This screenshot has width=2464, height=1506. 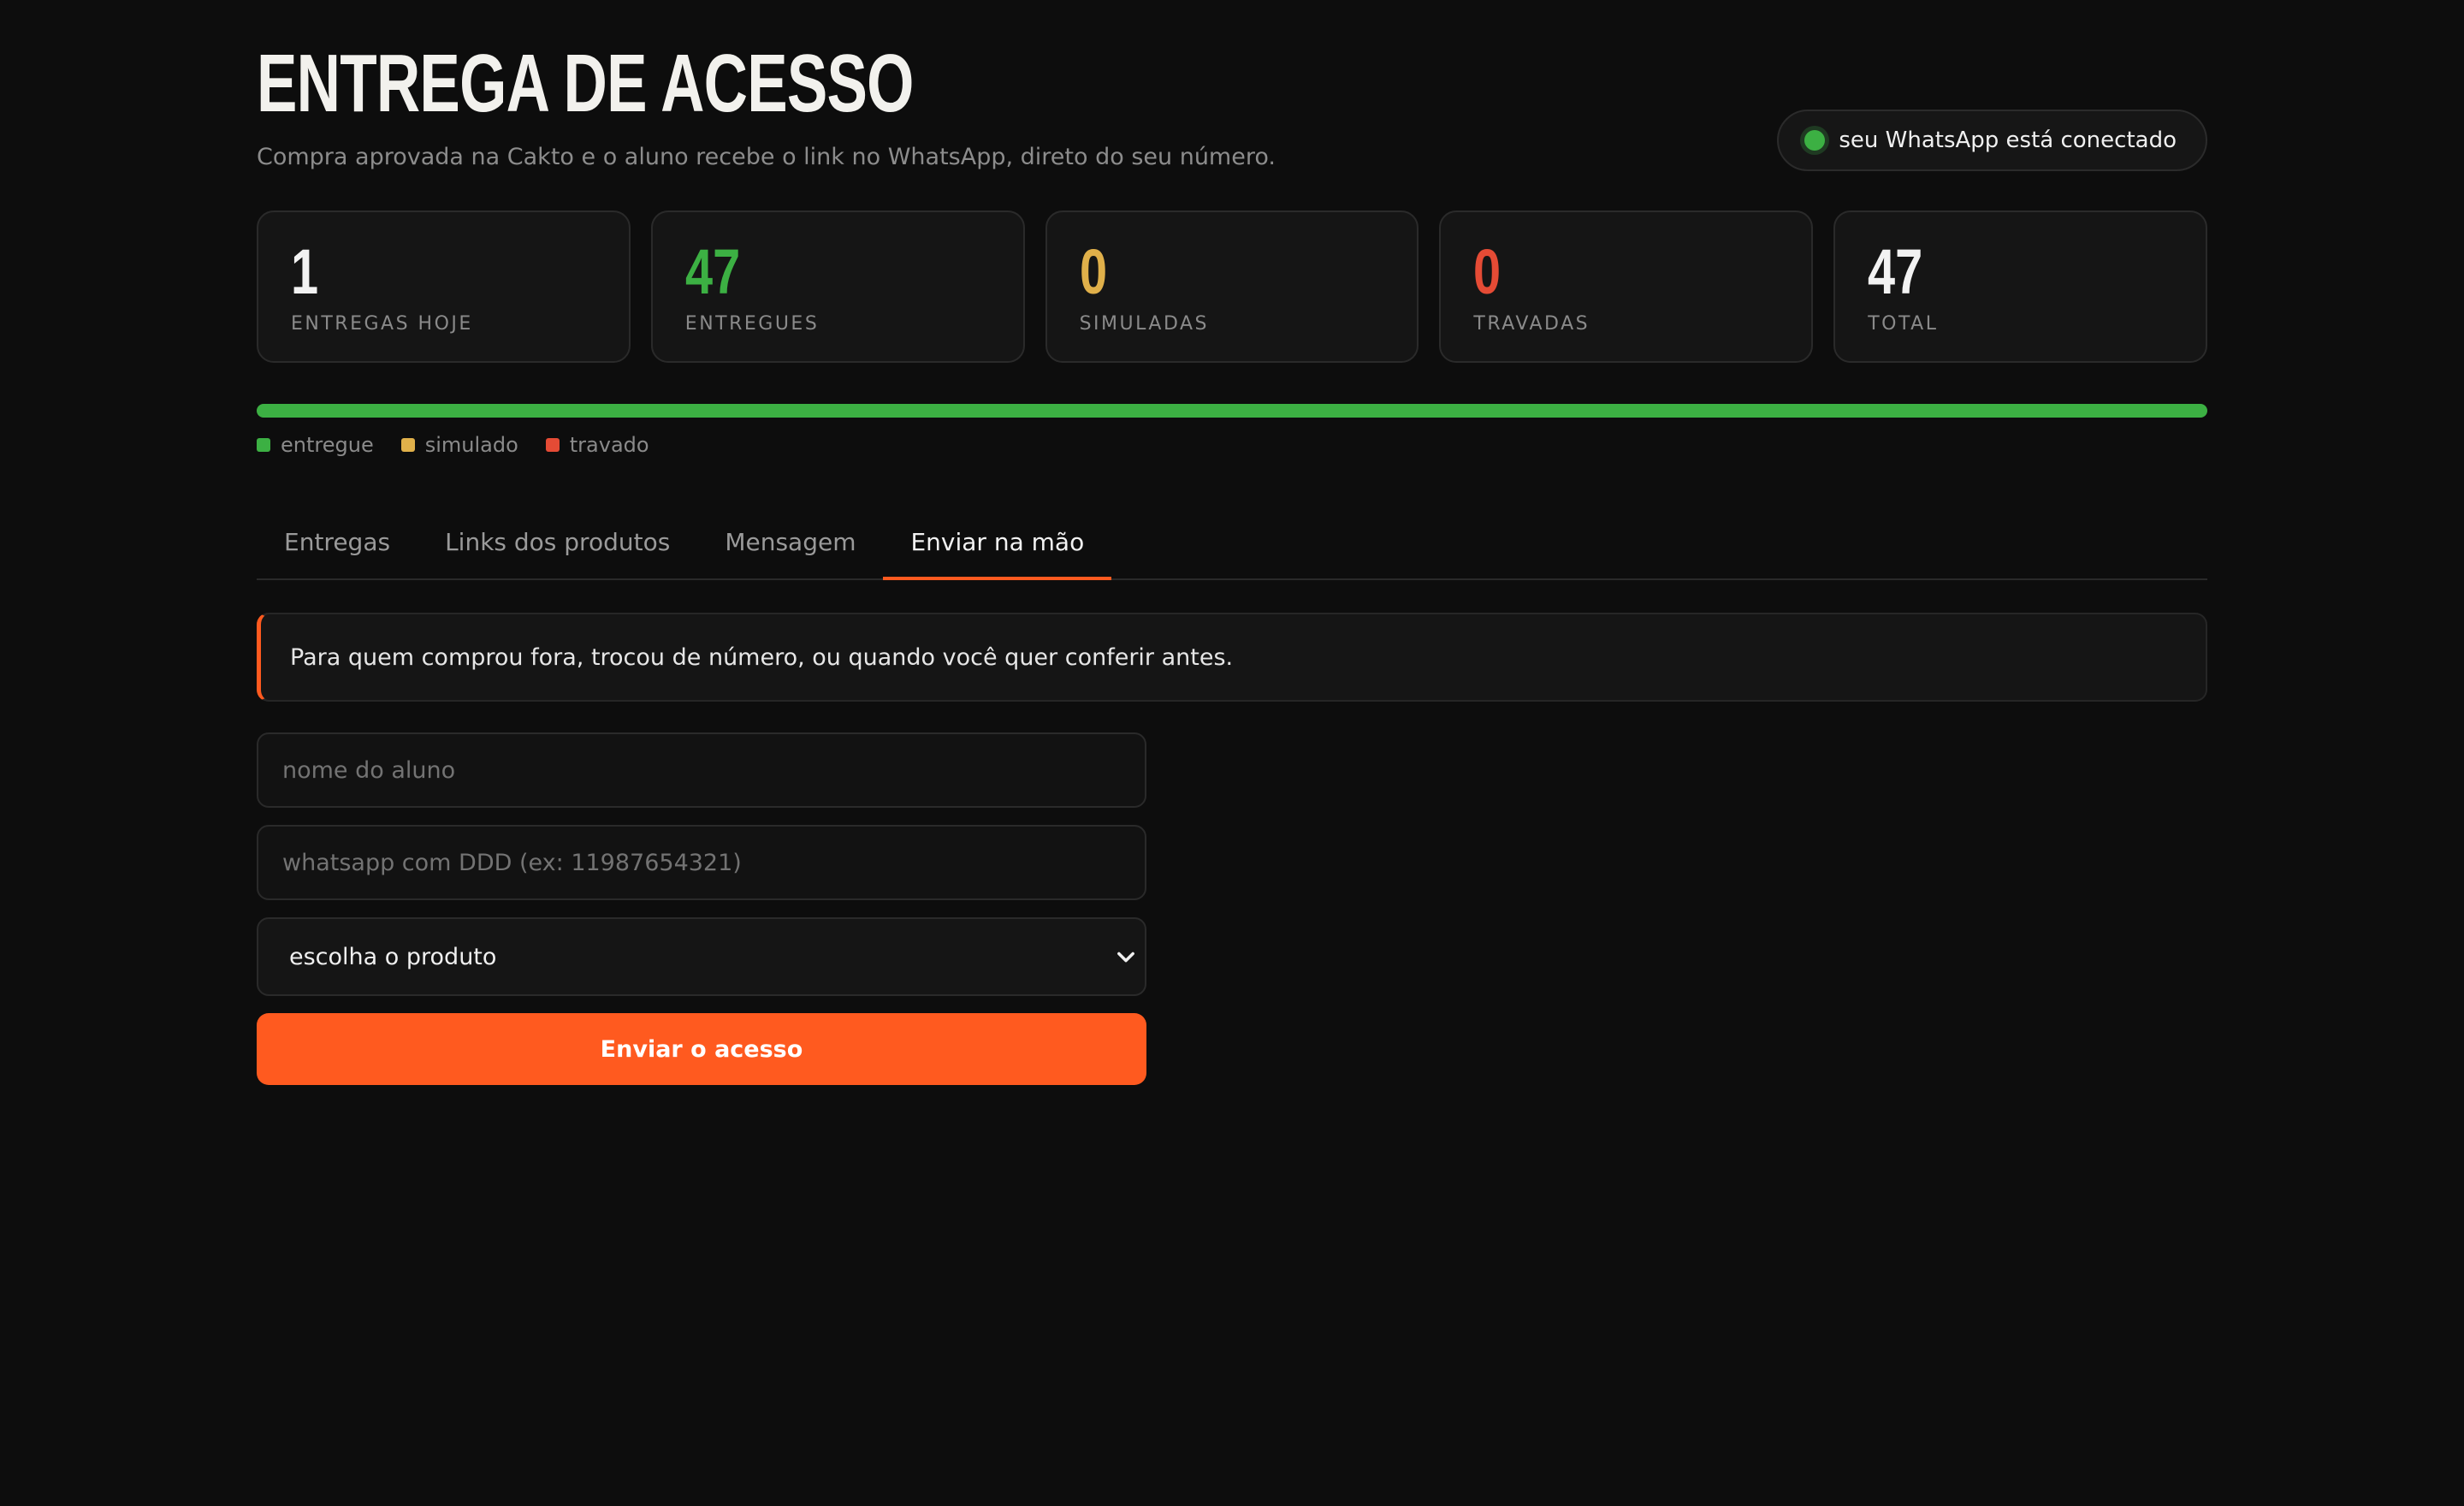 What do you see at coordinates (997, 543) in the screenshot?
I see `tab-enviar-na-mao: Enviar na mão` at bounding box center [997, 543].